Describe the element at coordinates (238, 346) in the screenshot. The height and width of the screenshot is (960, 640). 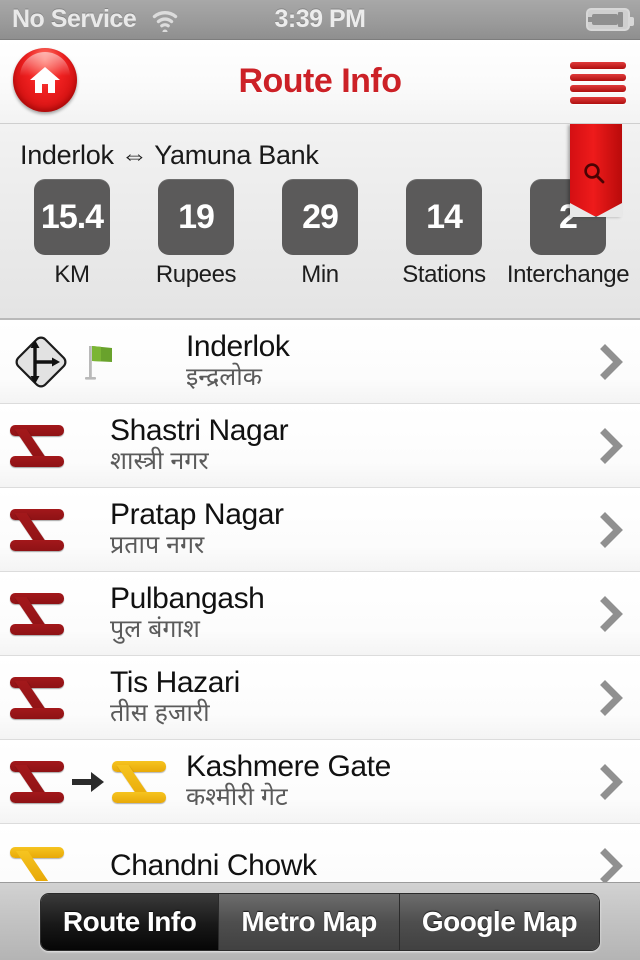
I see `station-name-en: Inderlok` at that location.